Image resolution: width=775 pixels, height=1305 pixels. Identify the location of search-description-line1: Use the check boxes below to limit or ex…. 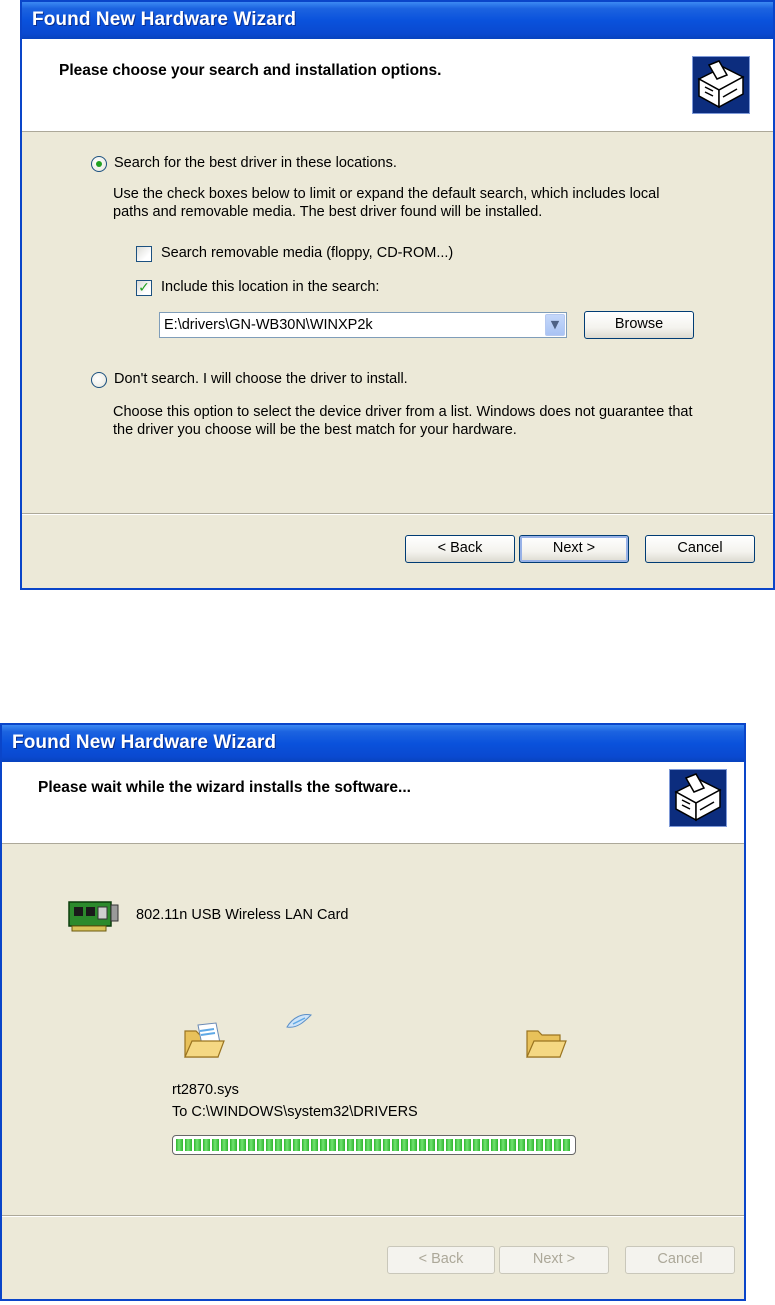
(386, 194).